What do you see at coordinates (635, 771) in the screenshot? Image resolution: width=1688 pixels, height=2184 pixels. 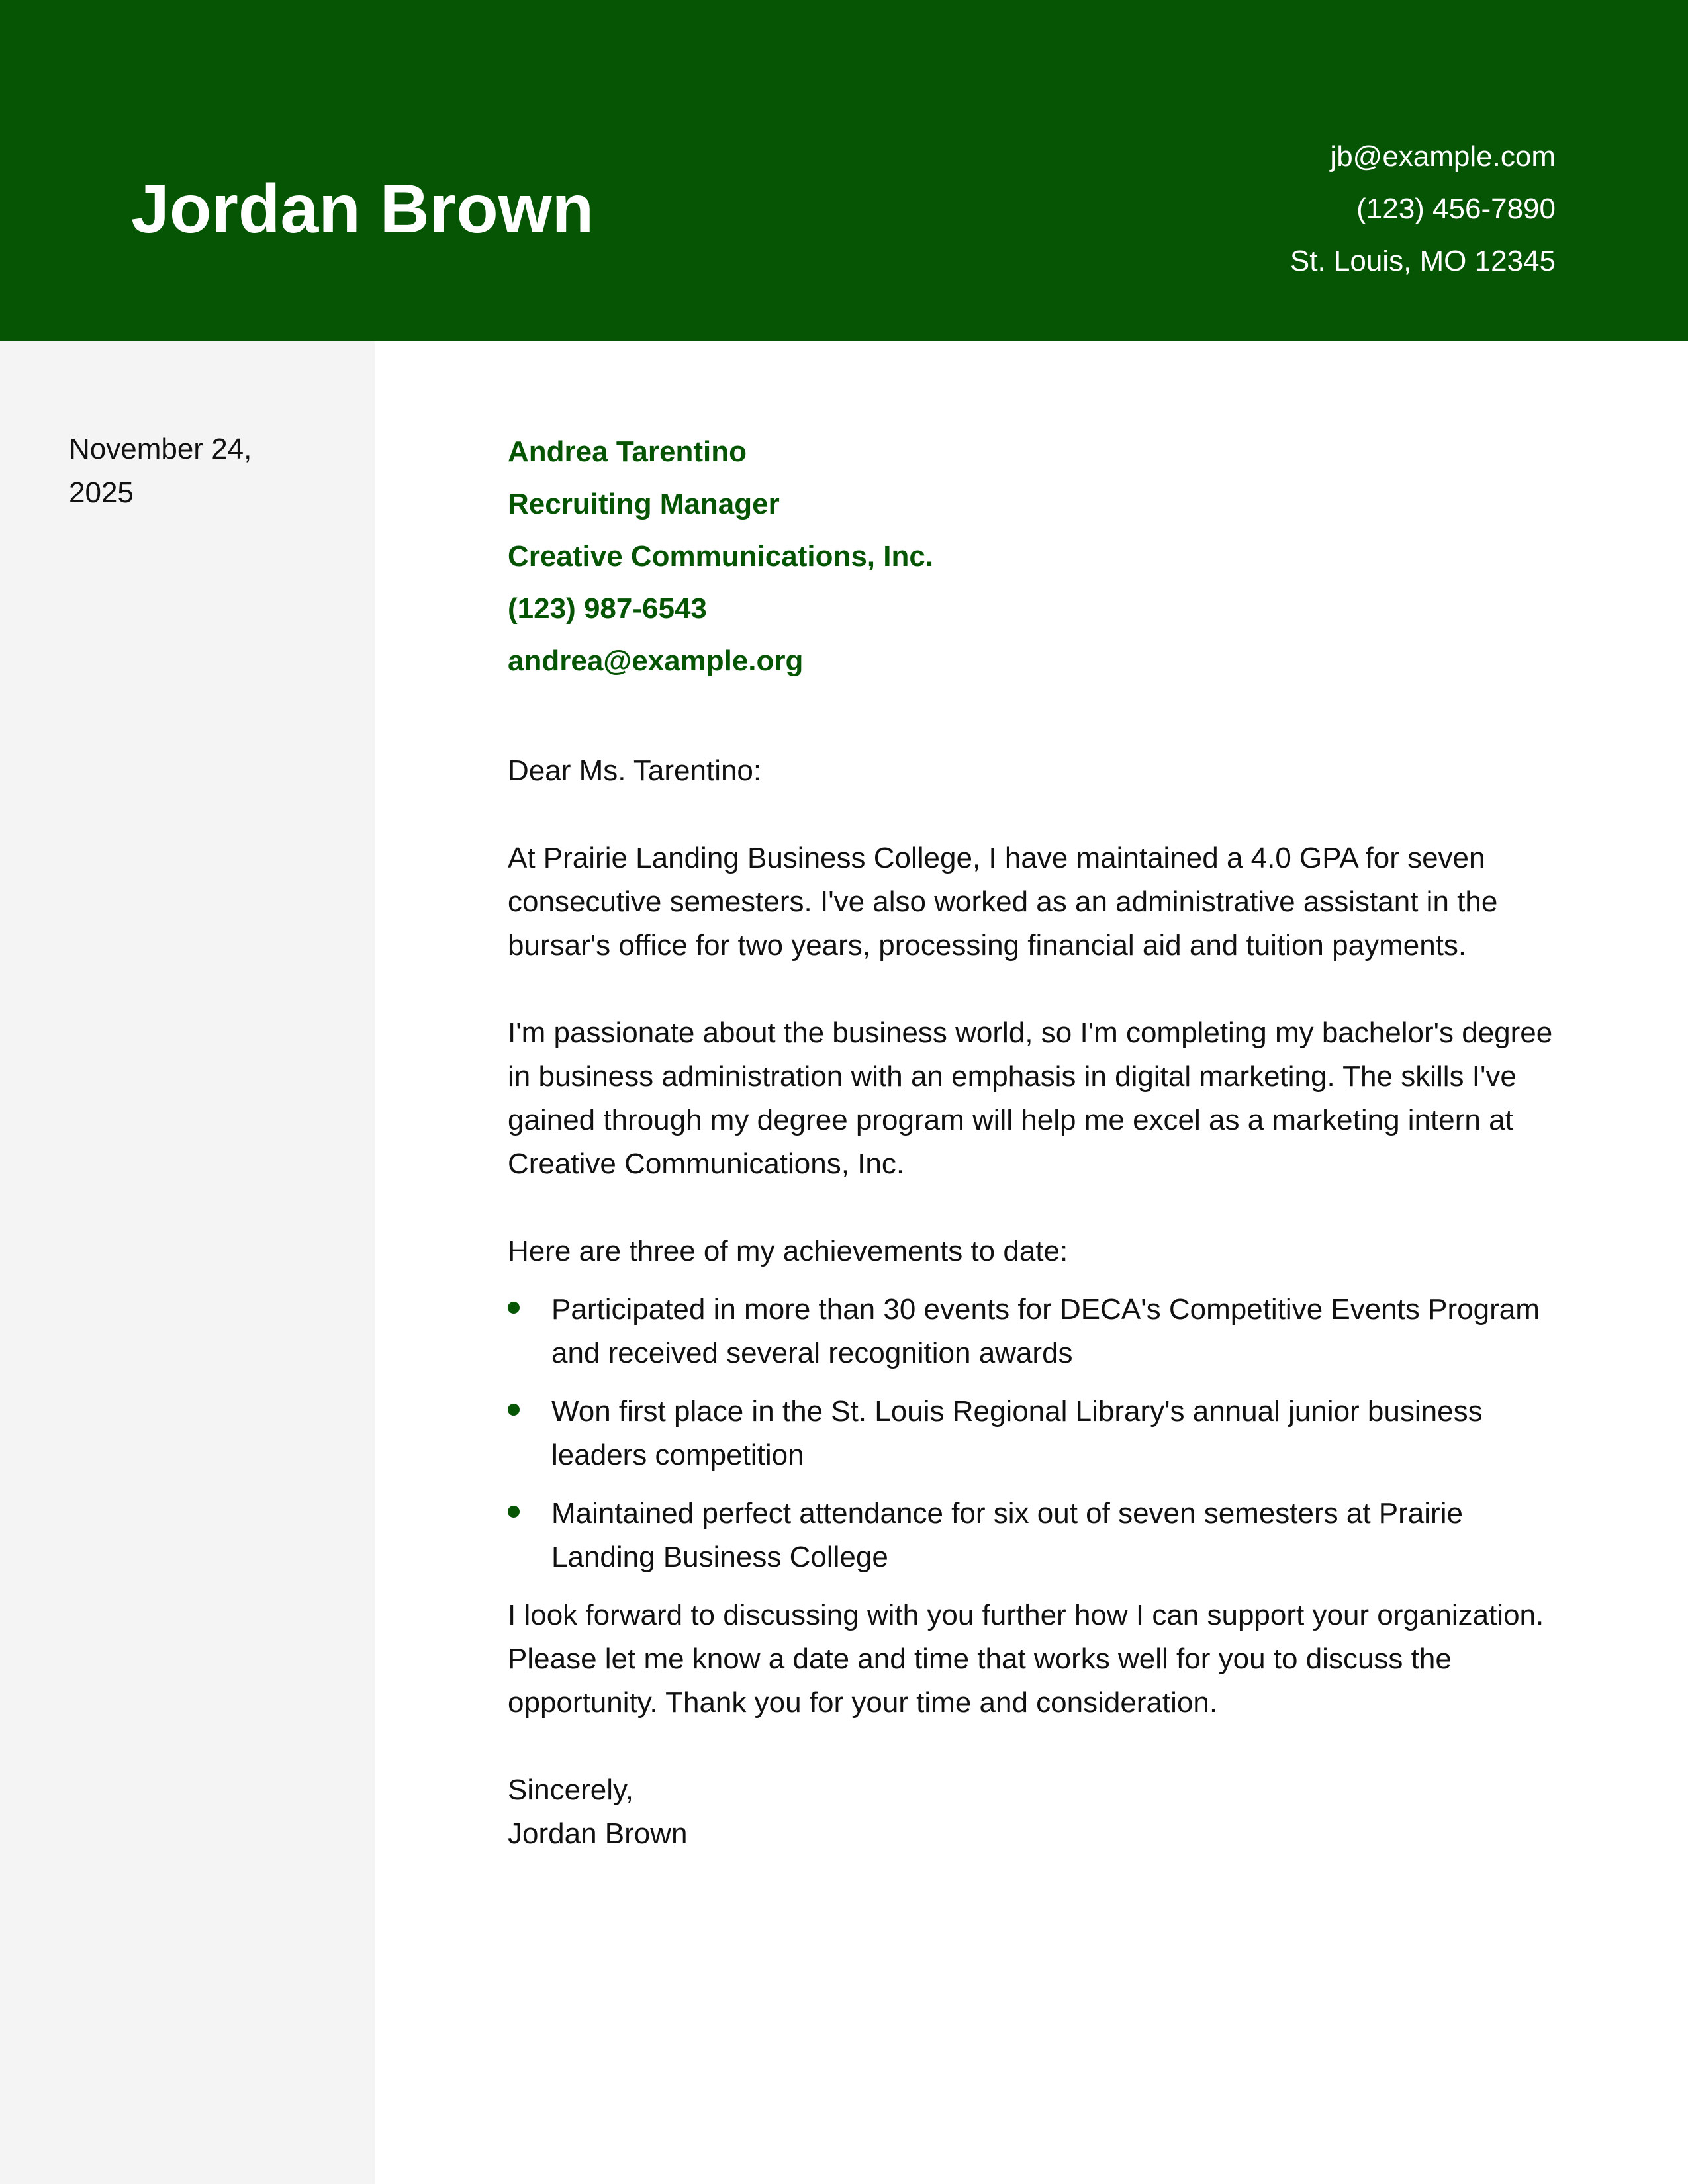 I see `salutation: Dear Ms. Tarentino:` at bounding box center [635, 771].